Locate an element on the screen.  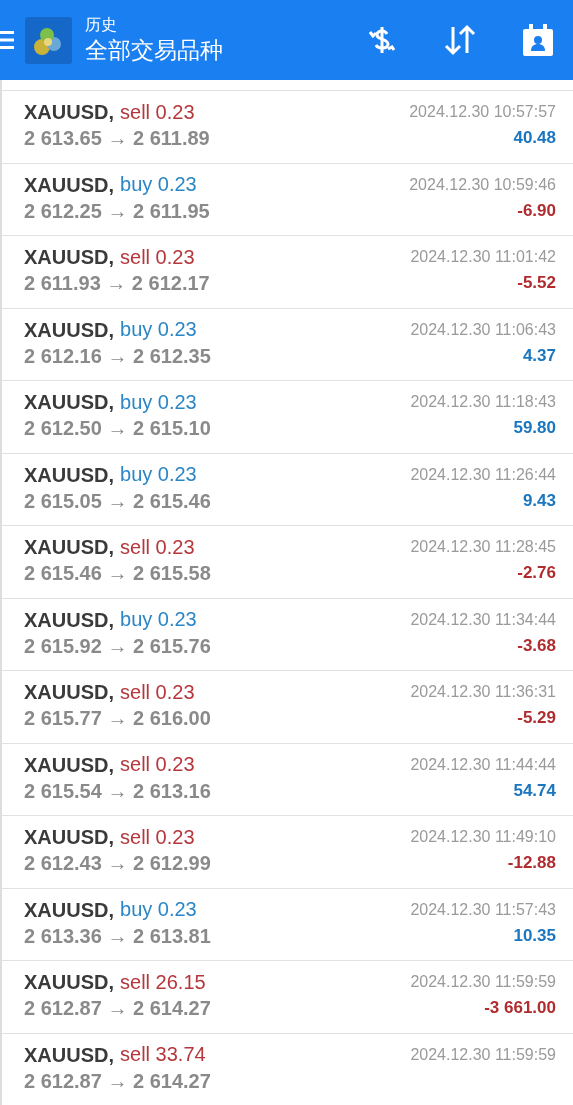
deal-profit: -12.88 is located at coordinates (531, 863).